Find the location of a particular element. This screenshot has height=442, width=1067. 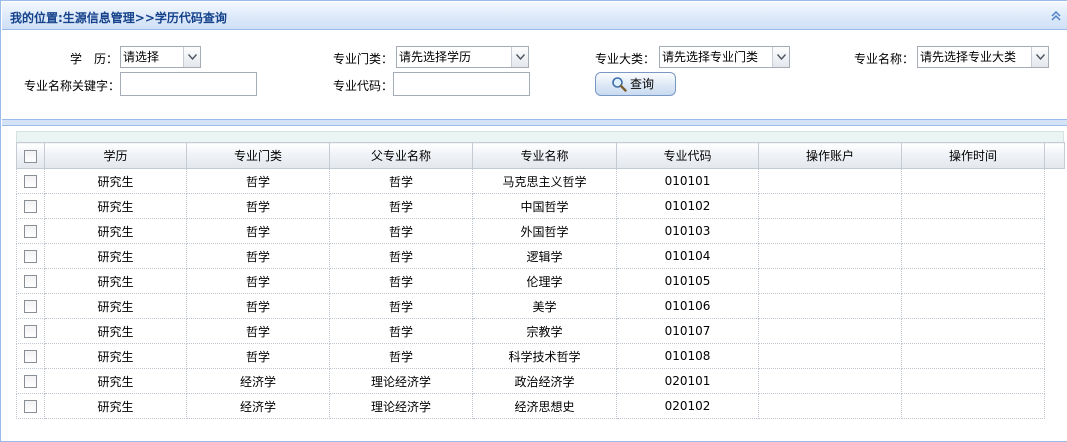

cell-major-code: 010105 is located at coordinates (687, 281).